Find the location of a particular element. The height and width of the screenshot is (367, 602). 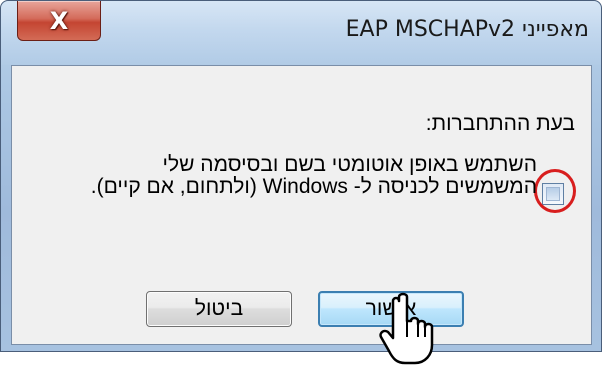

connection-heading: בעת ההתחברות: is located at coordinates (500, 123).